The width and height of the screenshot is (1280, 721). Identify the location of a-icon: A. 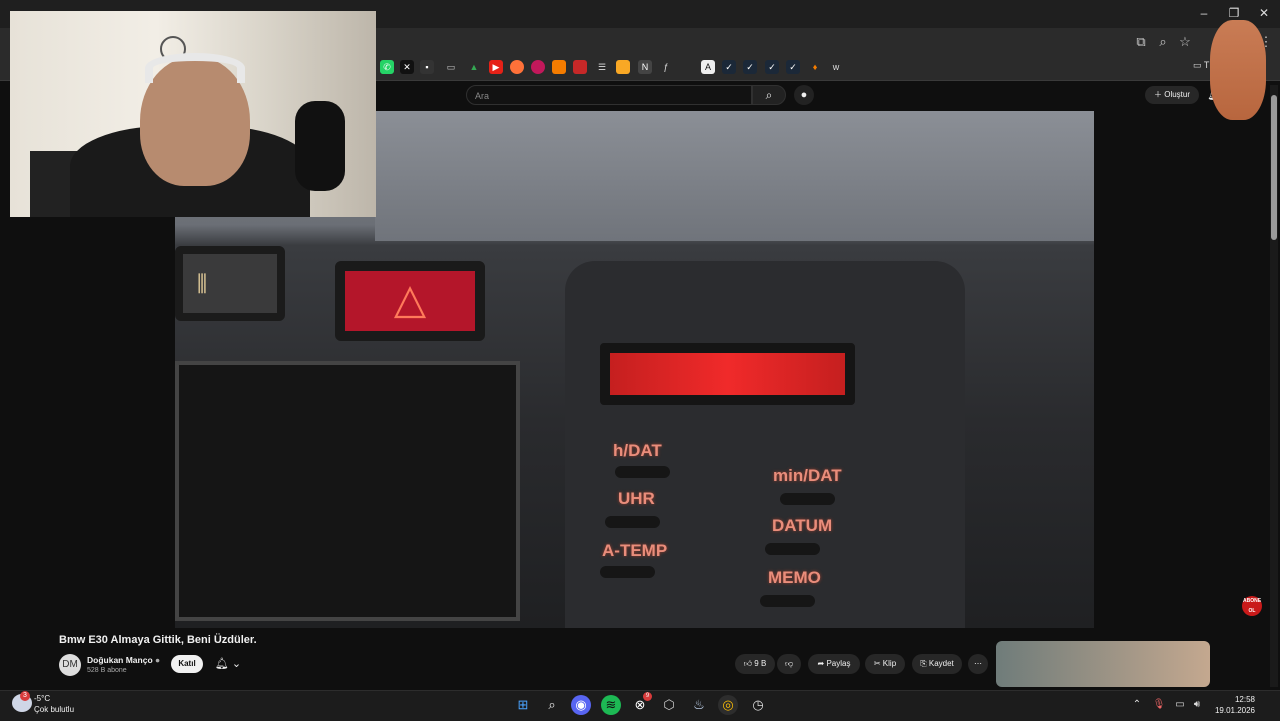
(708, 67).